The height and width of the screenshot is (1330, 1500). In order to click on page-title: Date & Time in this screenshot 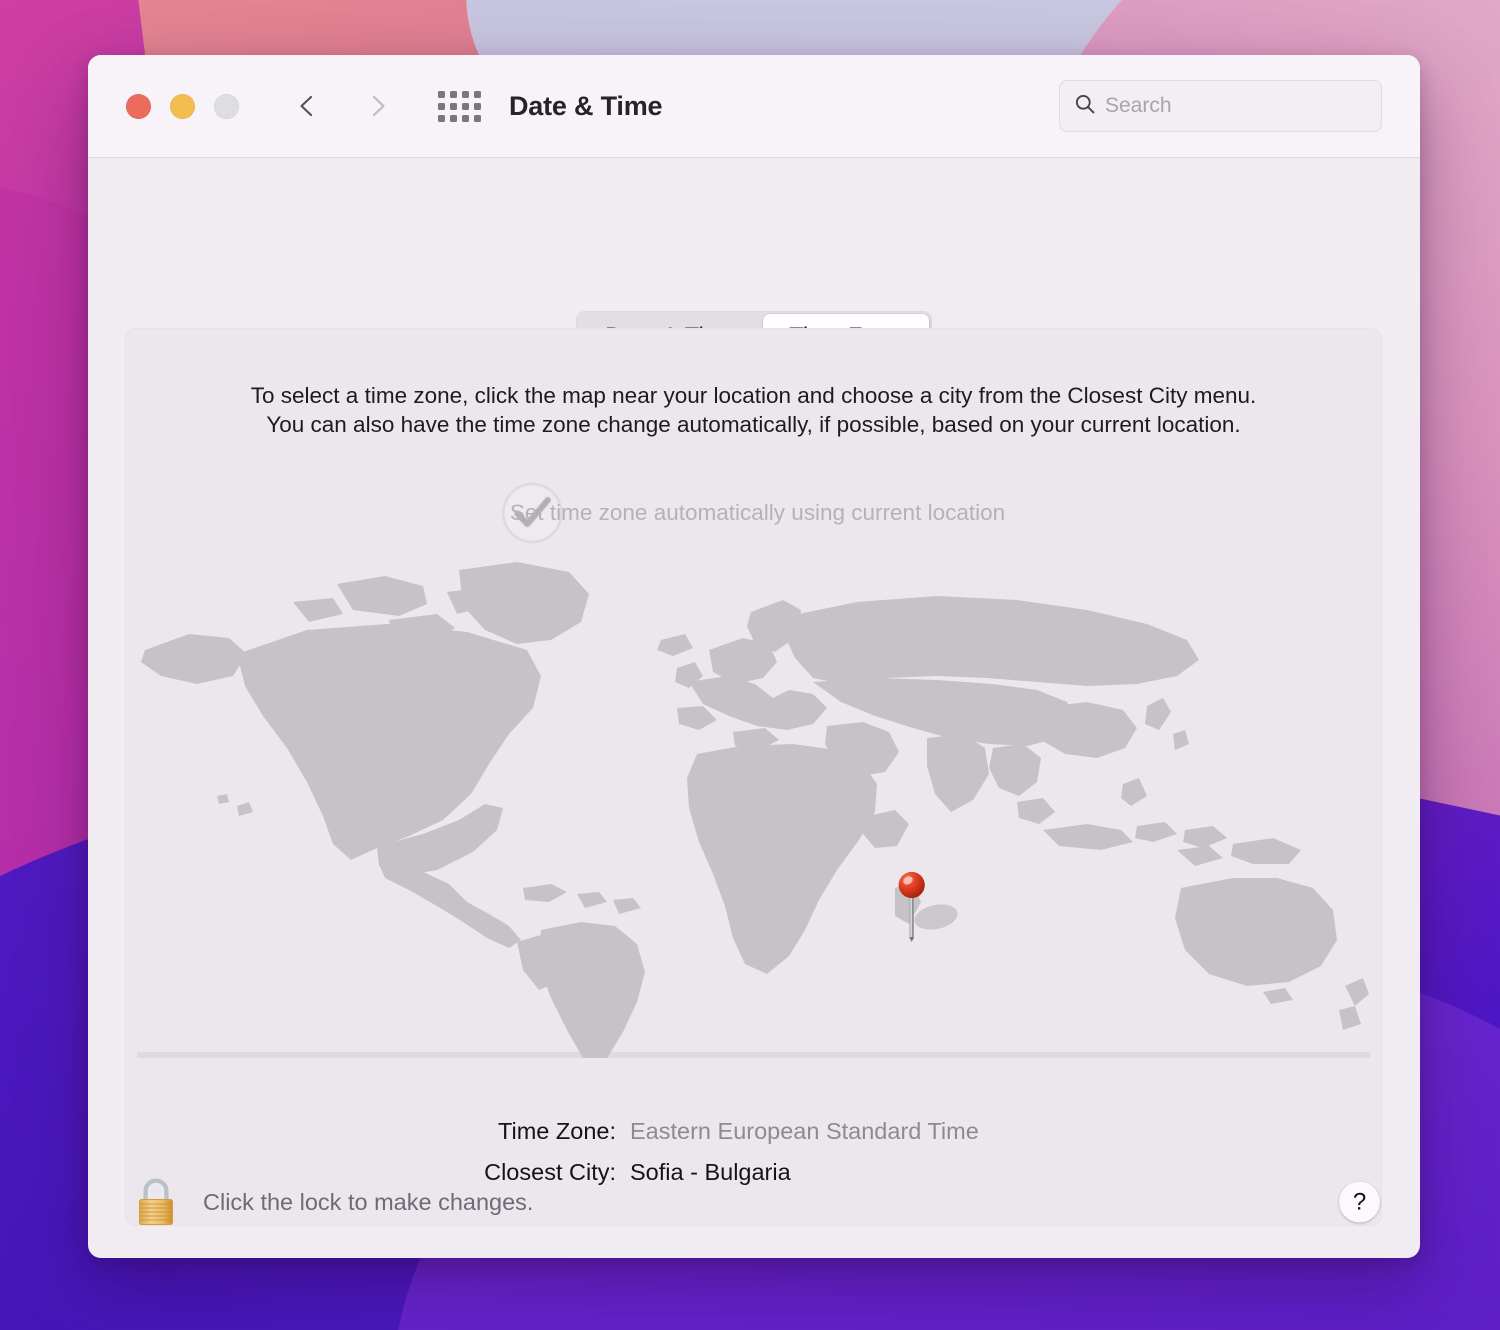, I will do `click(586, 105)`.